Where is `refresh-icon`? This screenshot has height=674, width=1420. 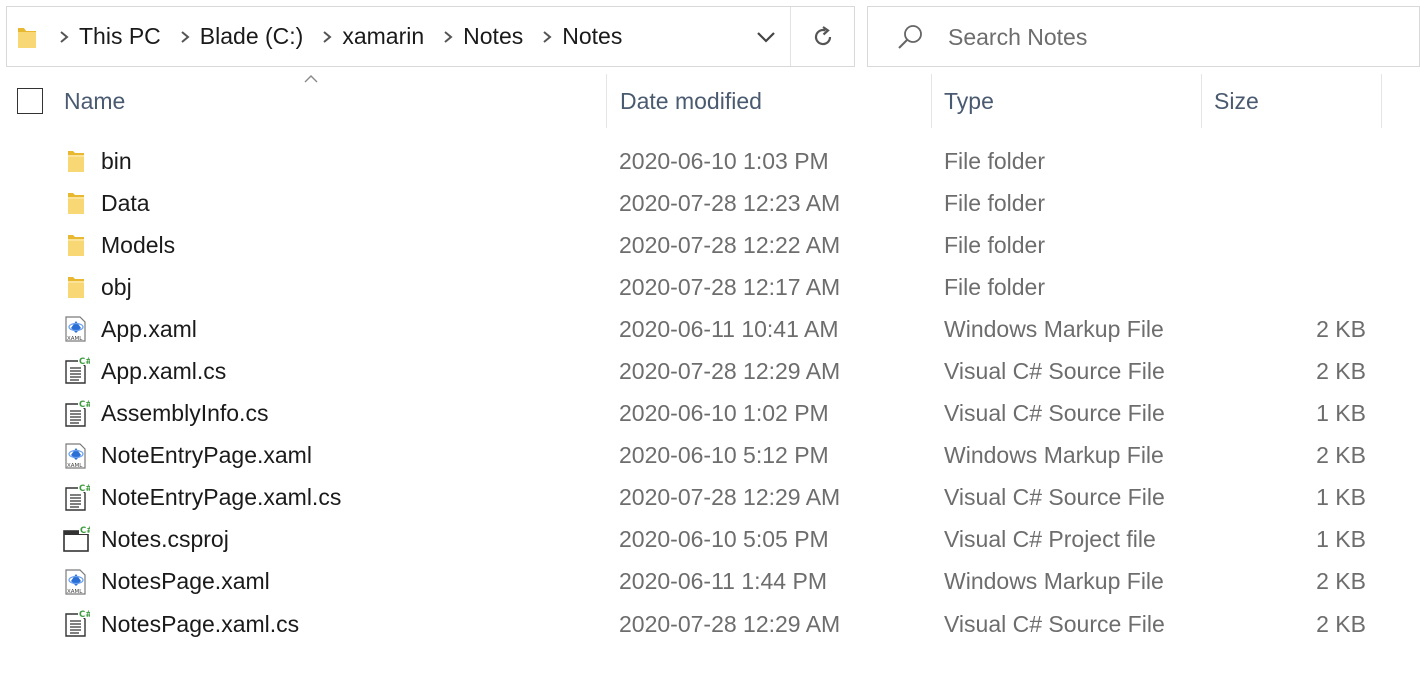
refresh-icon is located at coordinates (823, 35).